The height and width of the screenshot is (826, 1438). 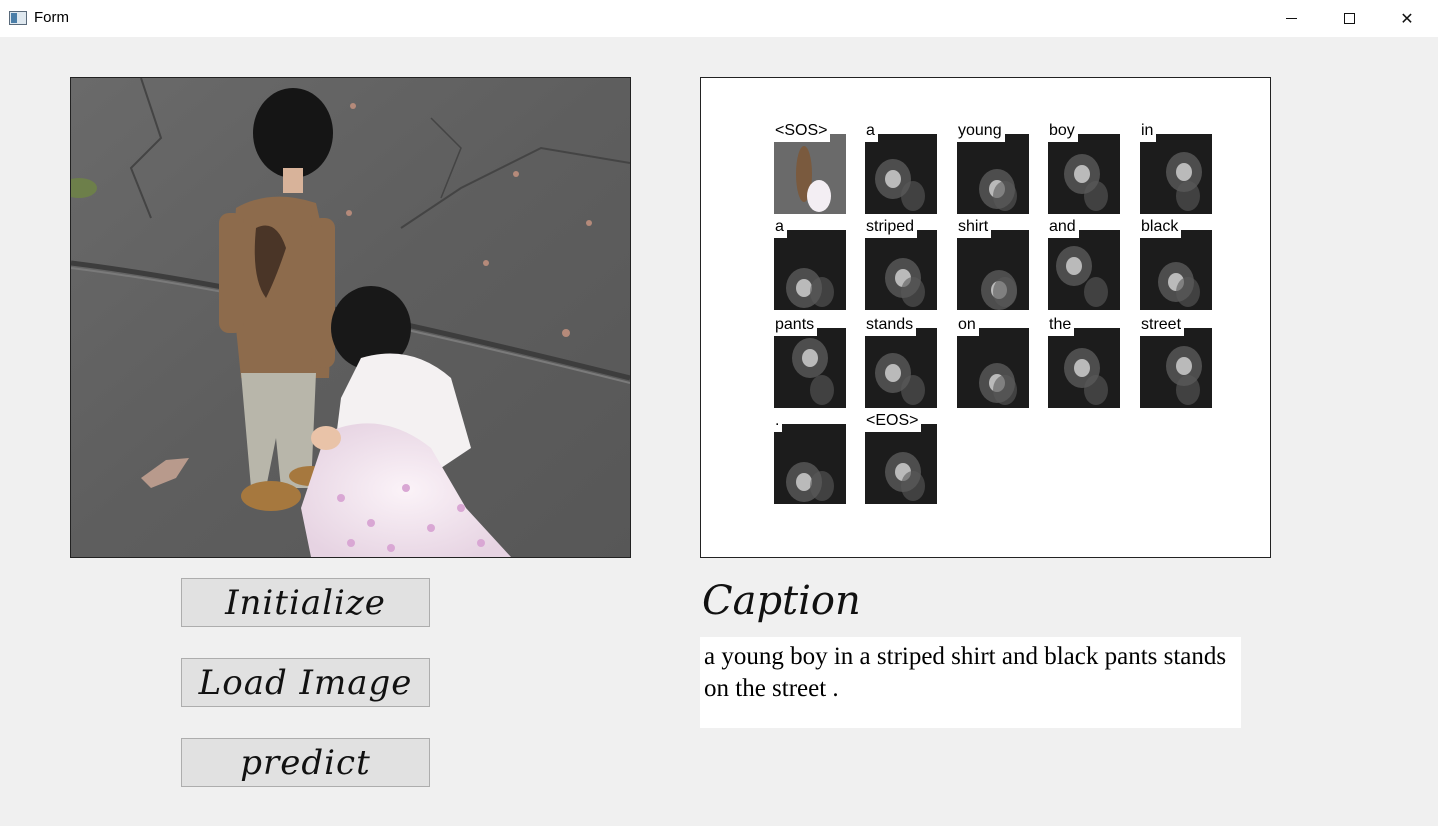 What do you see at coordinates (802, 131) in the screenshot?
I see `attention-token-label: <SOS>` at bounding box center [802, 131].